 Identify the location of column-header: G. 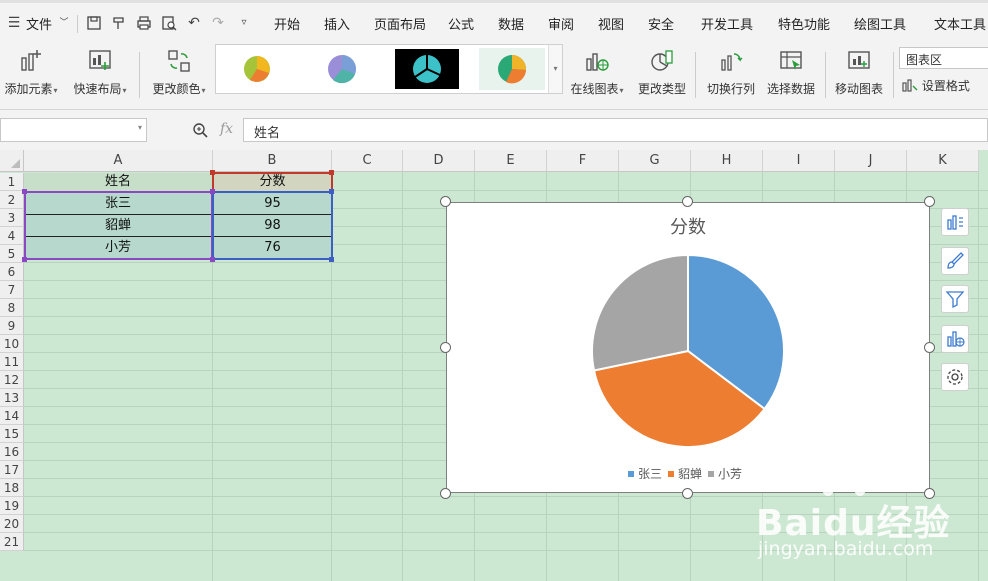
(655, 161).